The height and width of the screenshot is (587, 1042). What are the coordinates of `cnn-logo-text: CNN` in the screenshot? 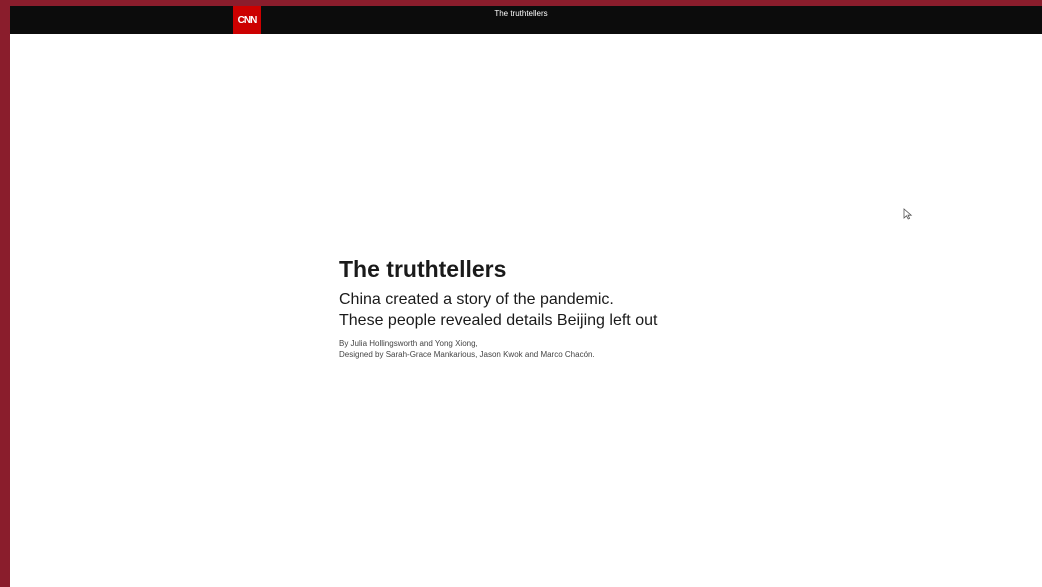 It's located at (247, 20).